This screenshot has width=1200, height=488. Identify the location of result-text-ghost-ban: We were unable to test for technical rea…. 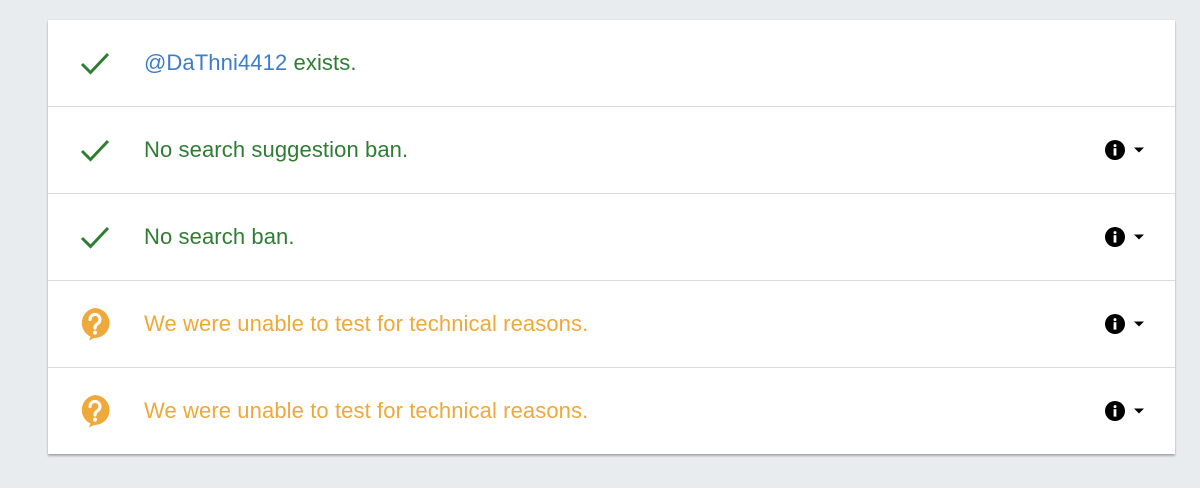
(366, 323).